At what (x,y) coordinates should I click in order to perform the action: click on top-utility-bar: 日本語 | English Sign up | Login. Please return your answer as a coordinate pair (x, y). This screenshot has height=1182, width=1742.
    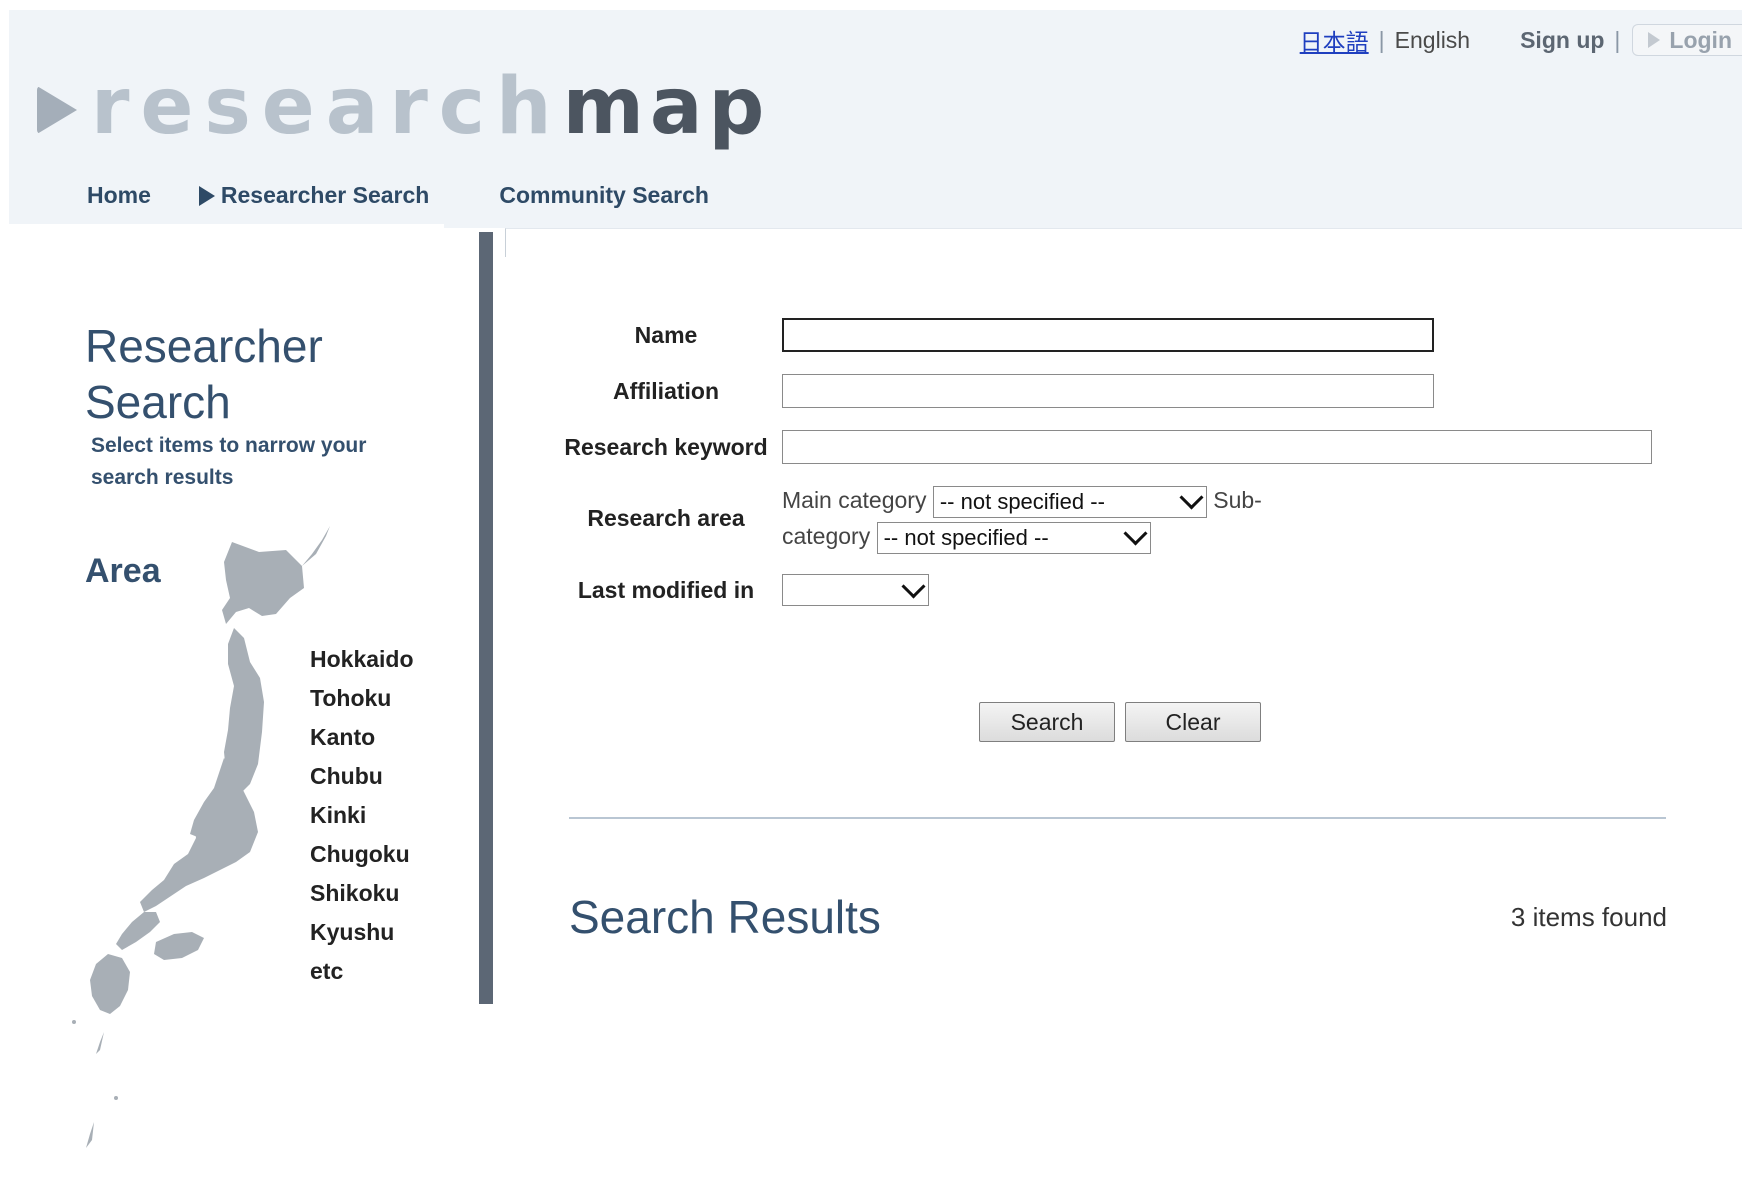
    Looking at the image, I should click on (1521, 40).